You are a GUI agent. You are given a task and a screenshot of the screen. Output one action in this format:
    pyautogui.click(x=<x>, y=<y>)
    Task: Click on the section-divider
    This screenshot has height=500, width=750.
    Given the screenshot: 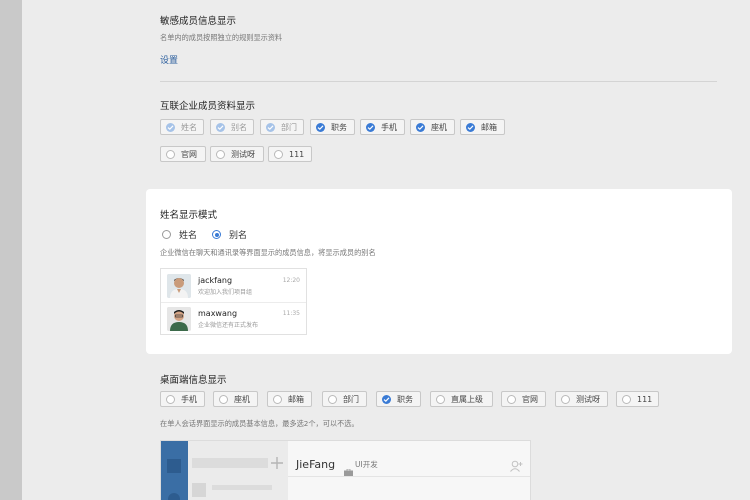 What is the action you would take?
    pyautogui.click(x=438, y=81)
    